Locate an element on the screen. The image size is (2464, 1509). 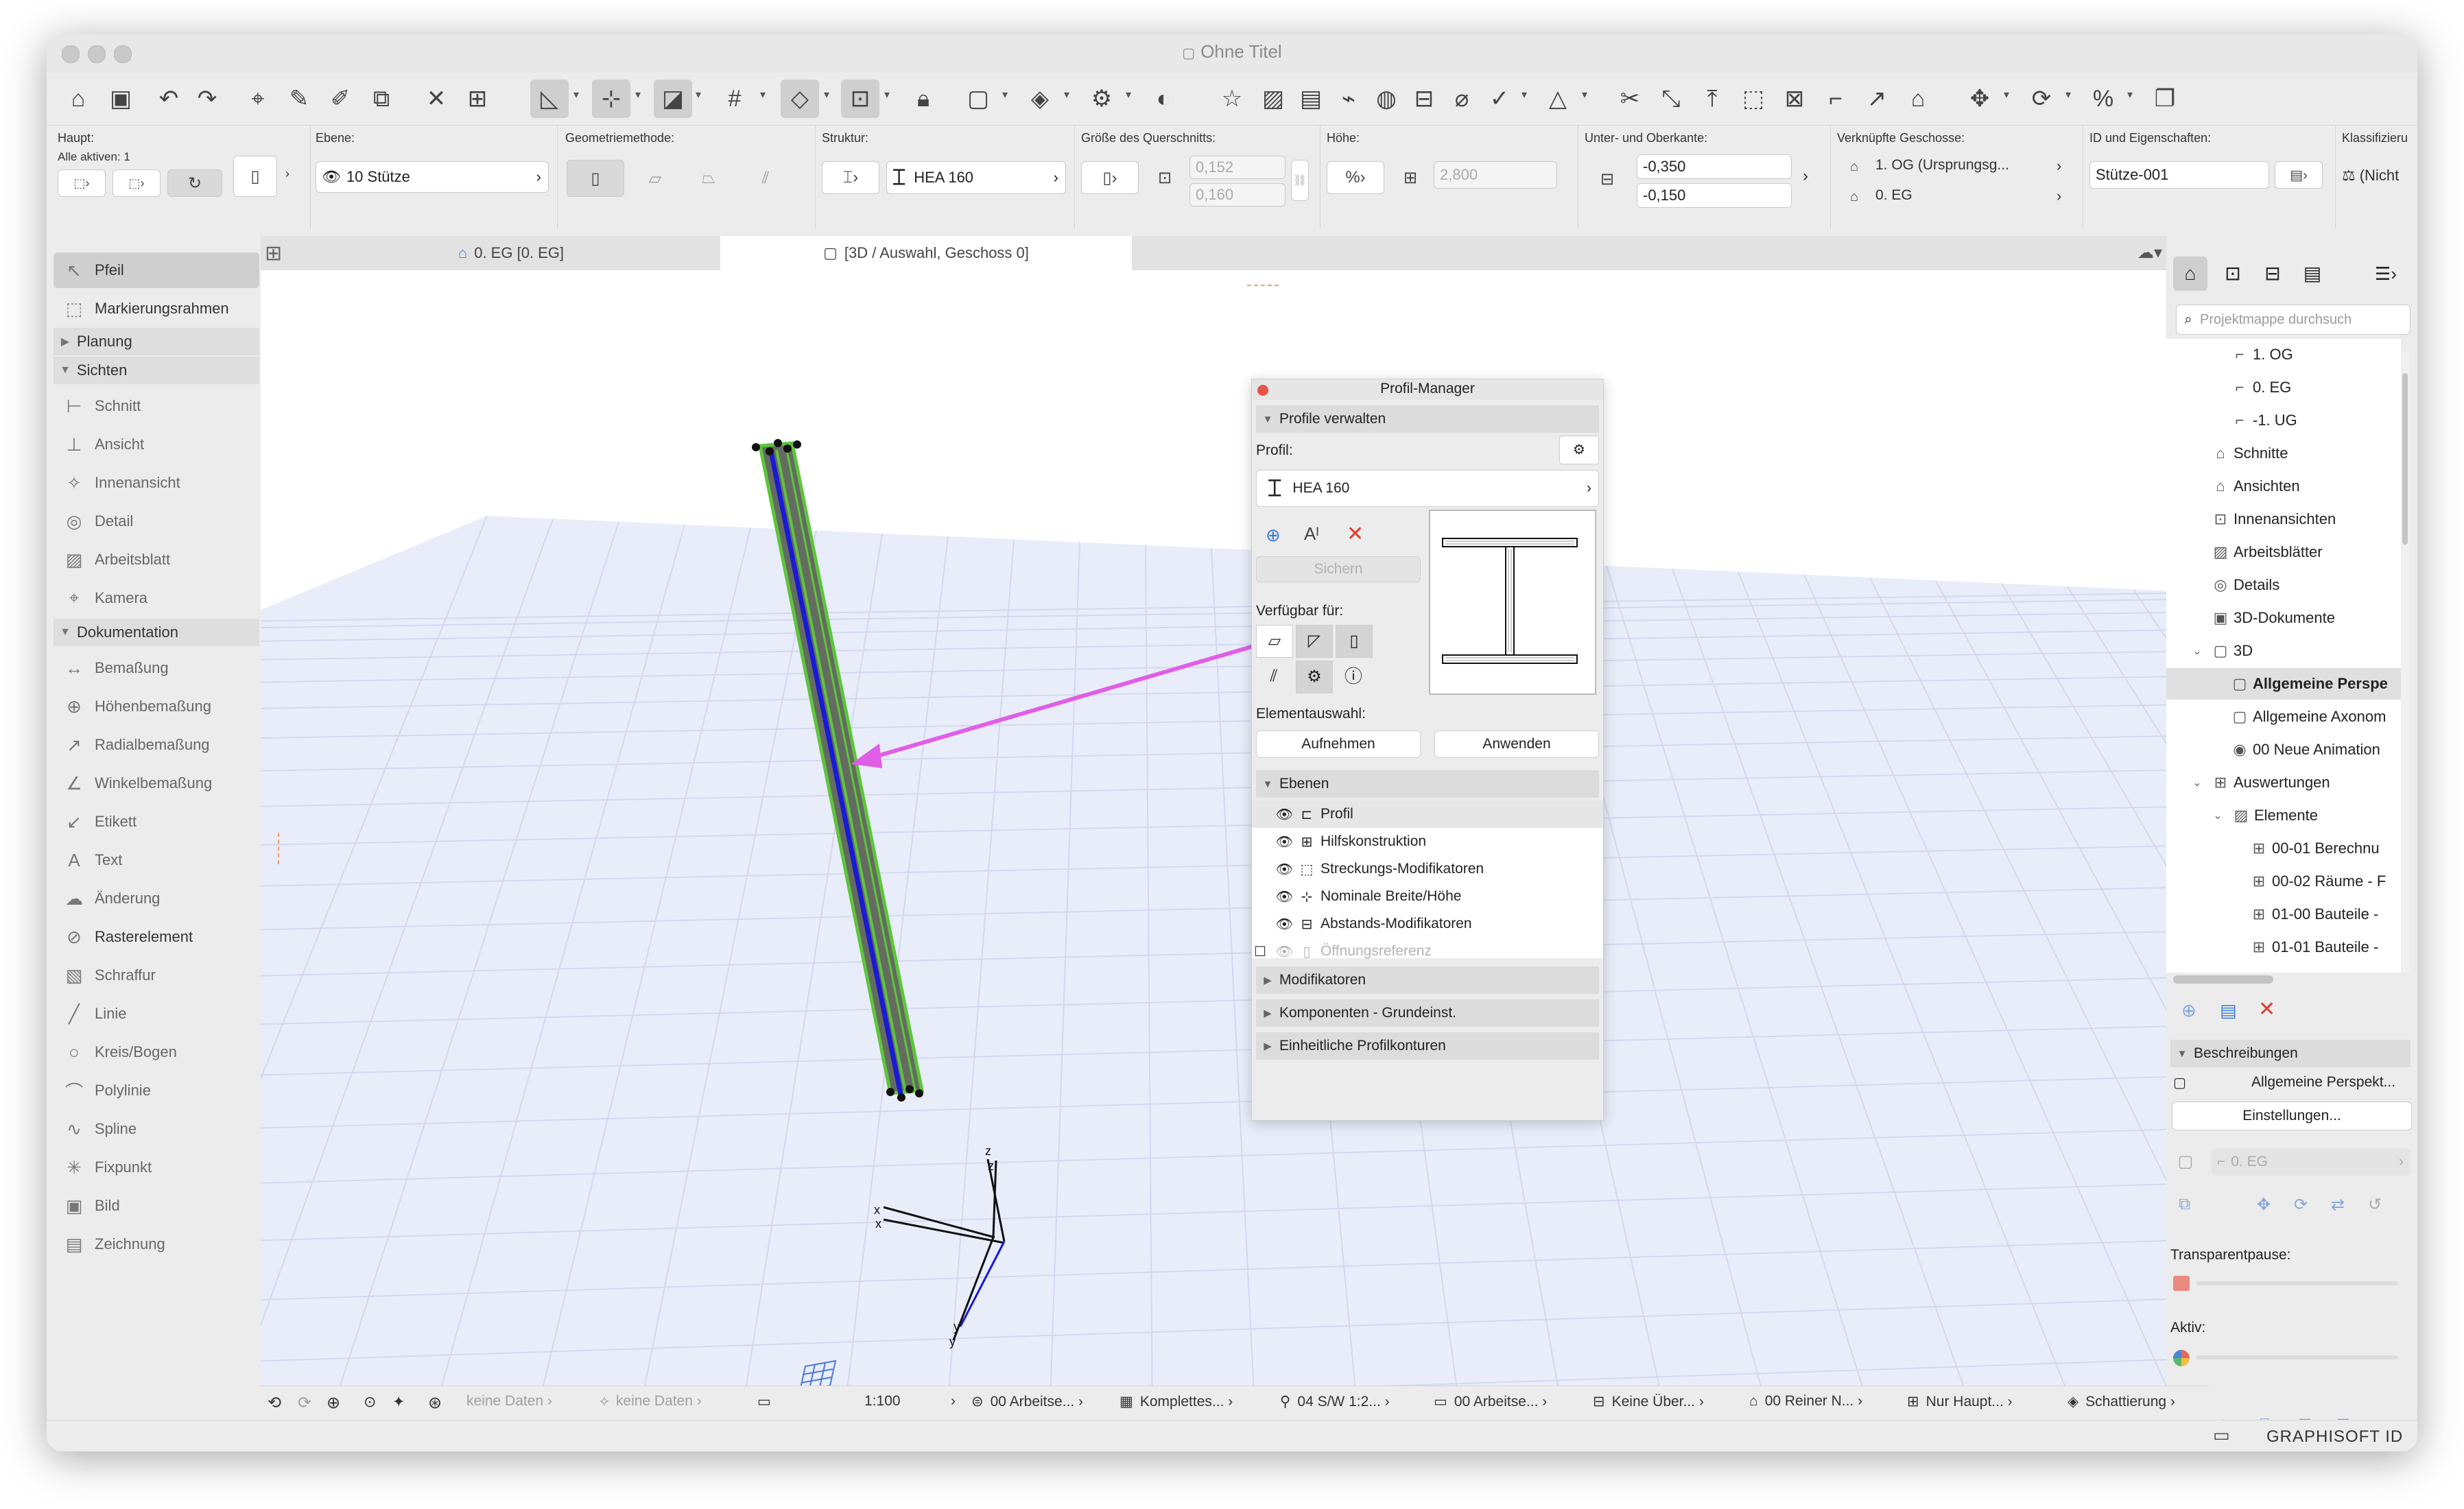
pick-up-icon: ⌖ is located at coordinates (258, 99).